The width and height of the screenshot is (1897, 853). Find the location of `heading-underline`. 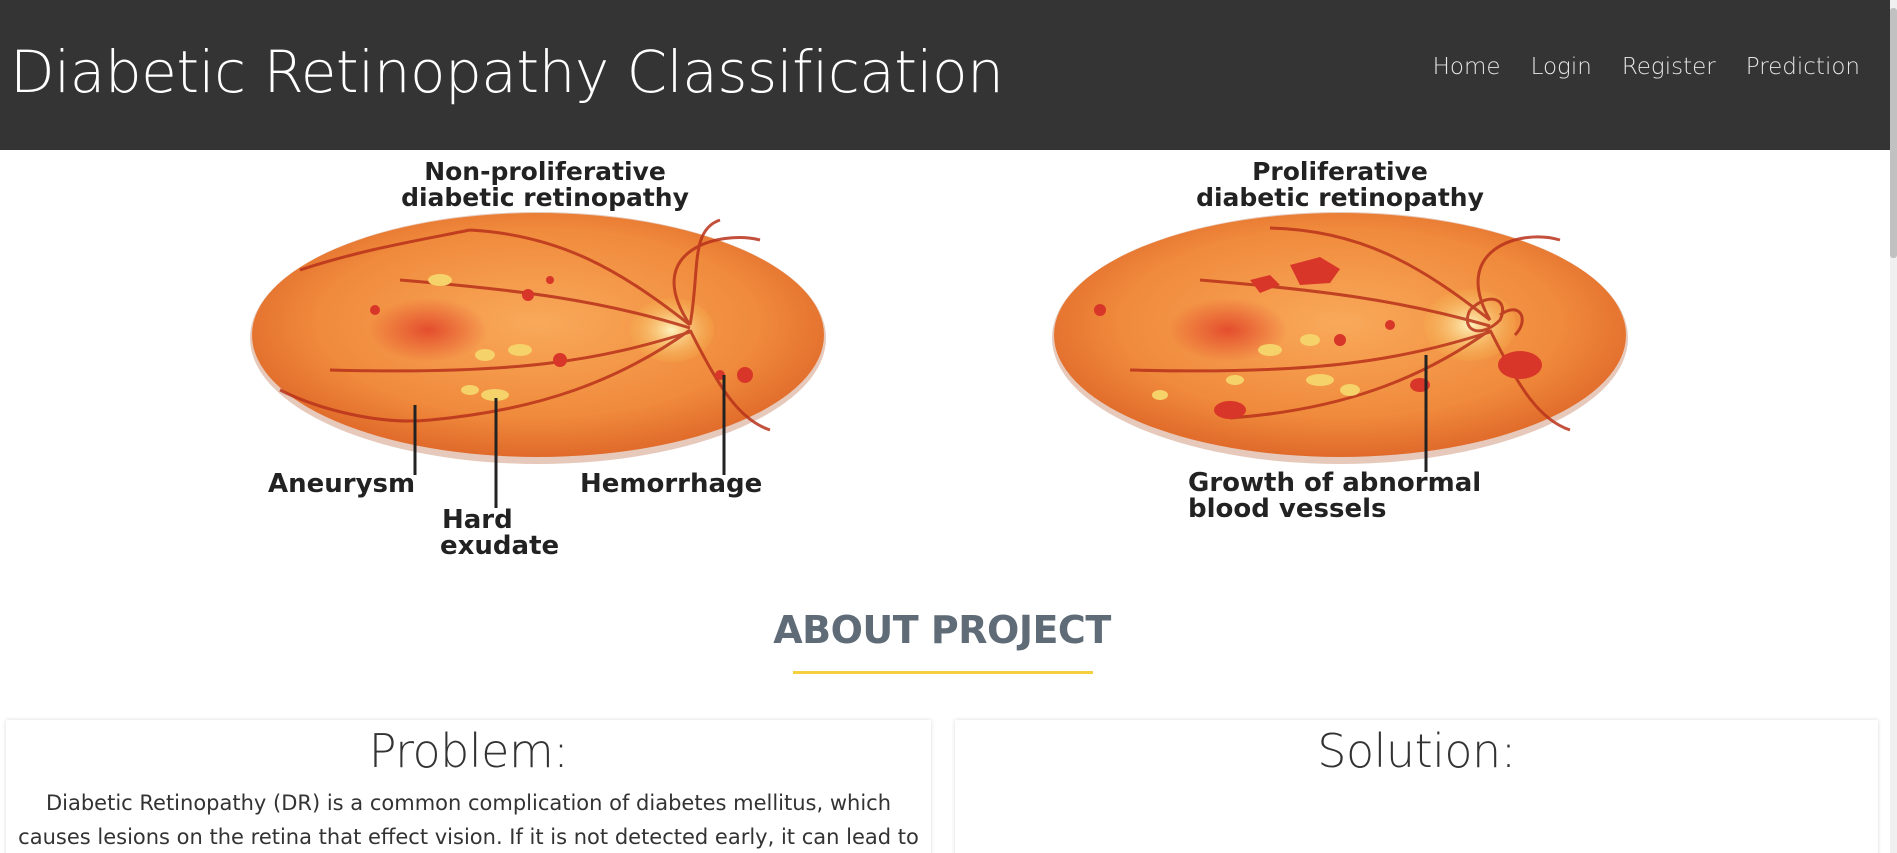

heading-underline is located at coordinates (943, 672).